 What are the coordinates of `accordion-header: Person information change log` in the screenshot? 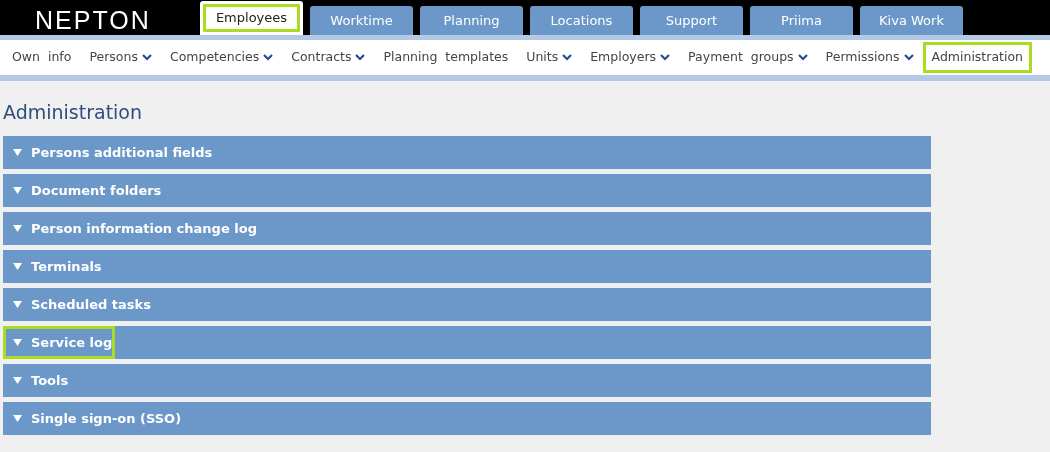 It's located at (467, 228).